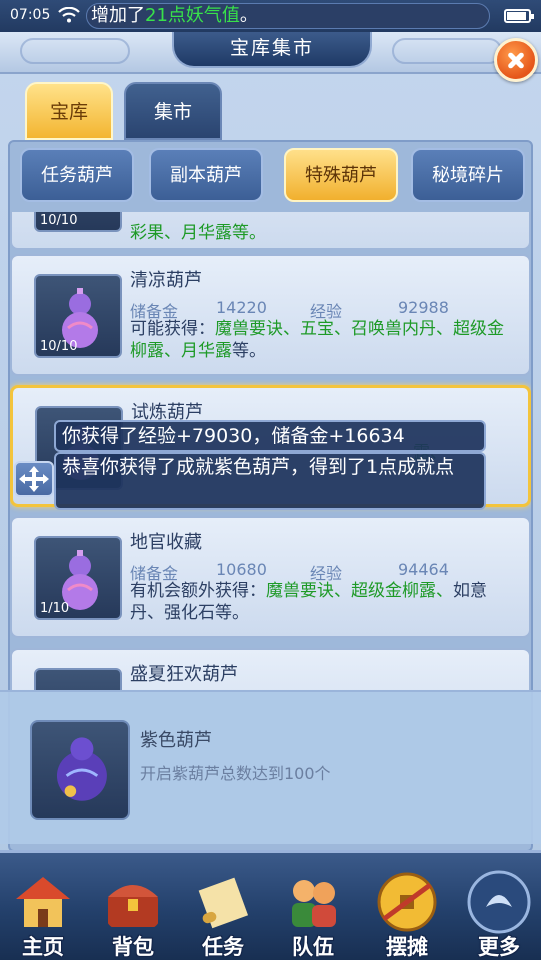  What do you see at coordinates (516, 60) in the screenshot?
I see `close-button` at bounding box center [516, 60].